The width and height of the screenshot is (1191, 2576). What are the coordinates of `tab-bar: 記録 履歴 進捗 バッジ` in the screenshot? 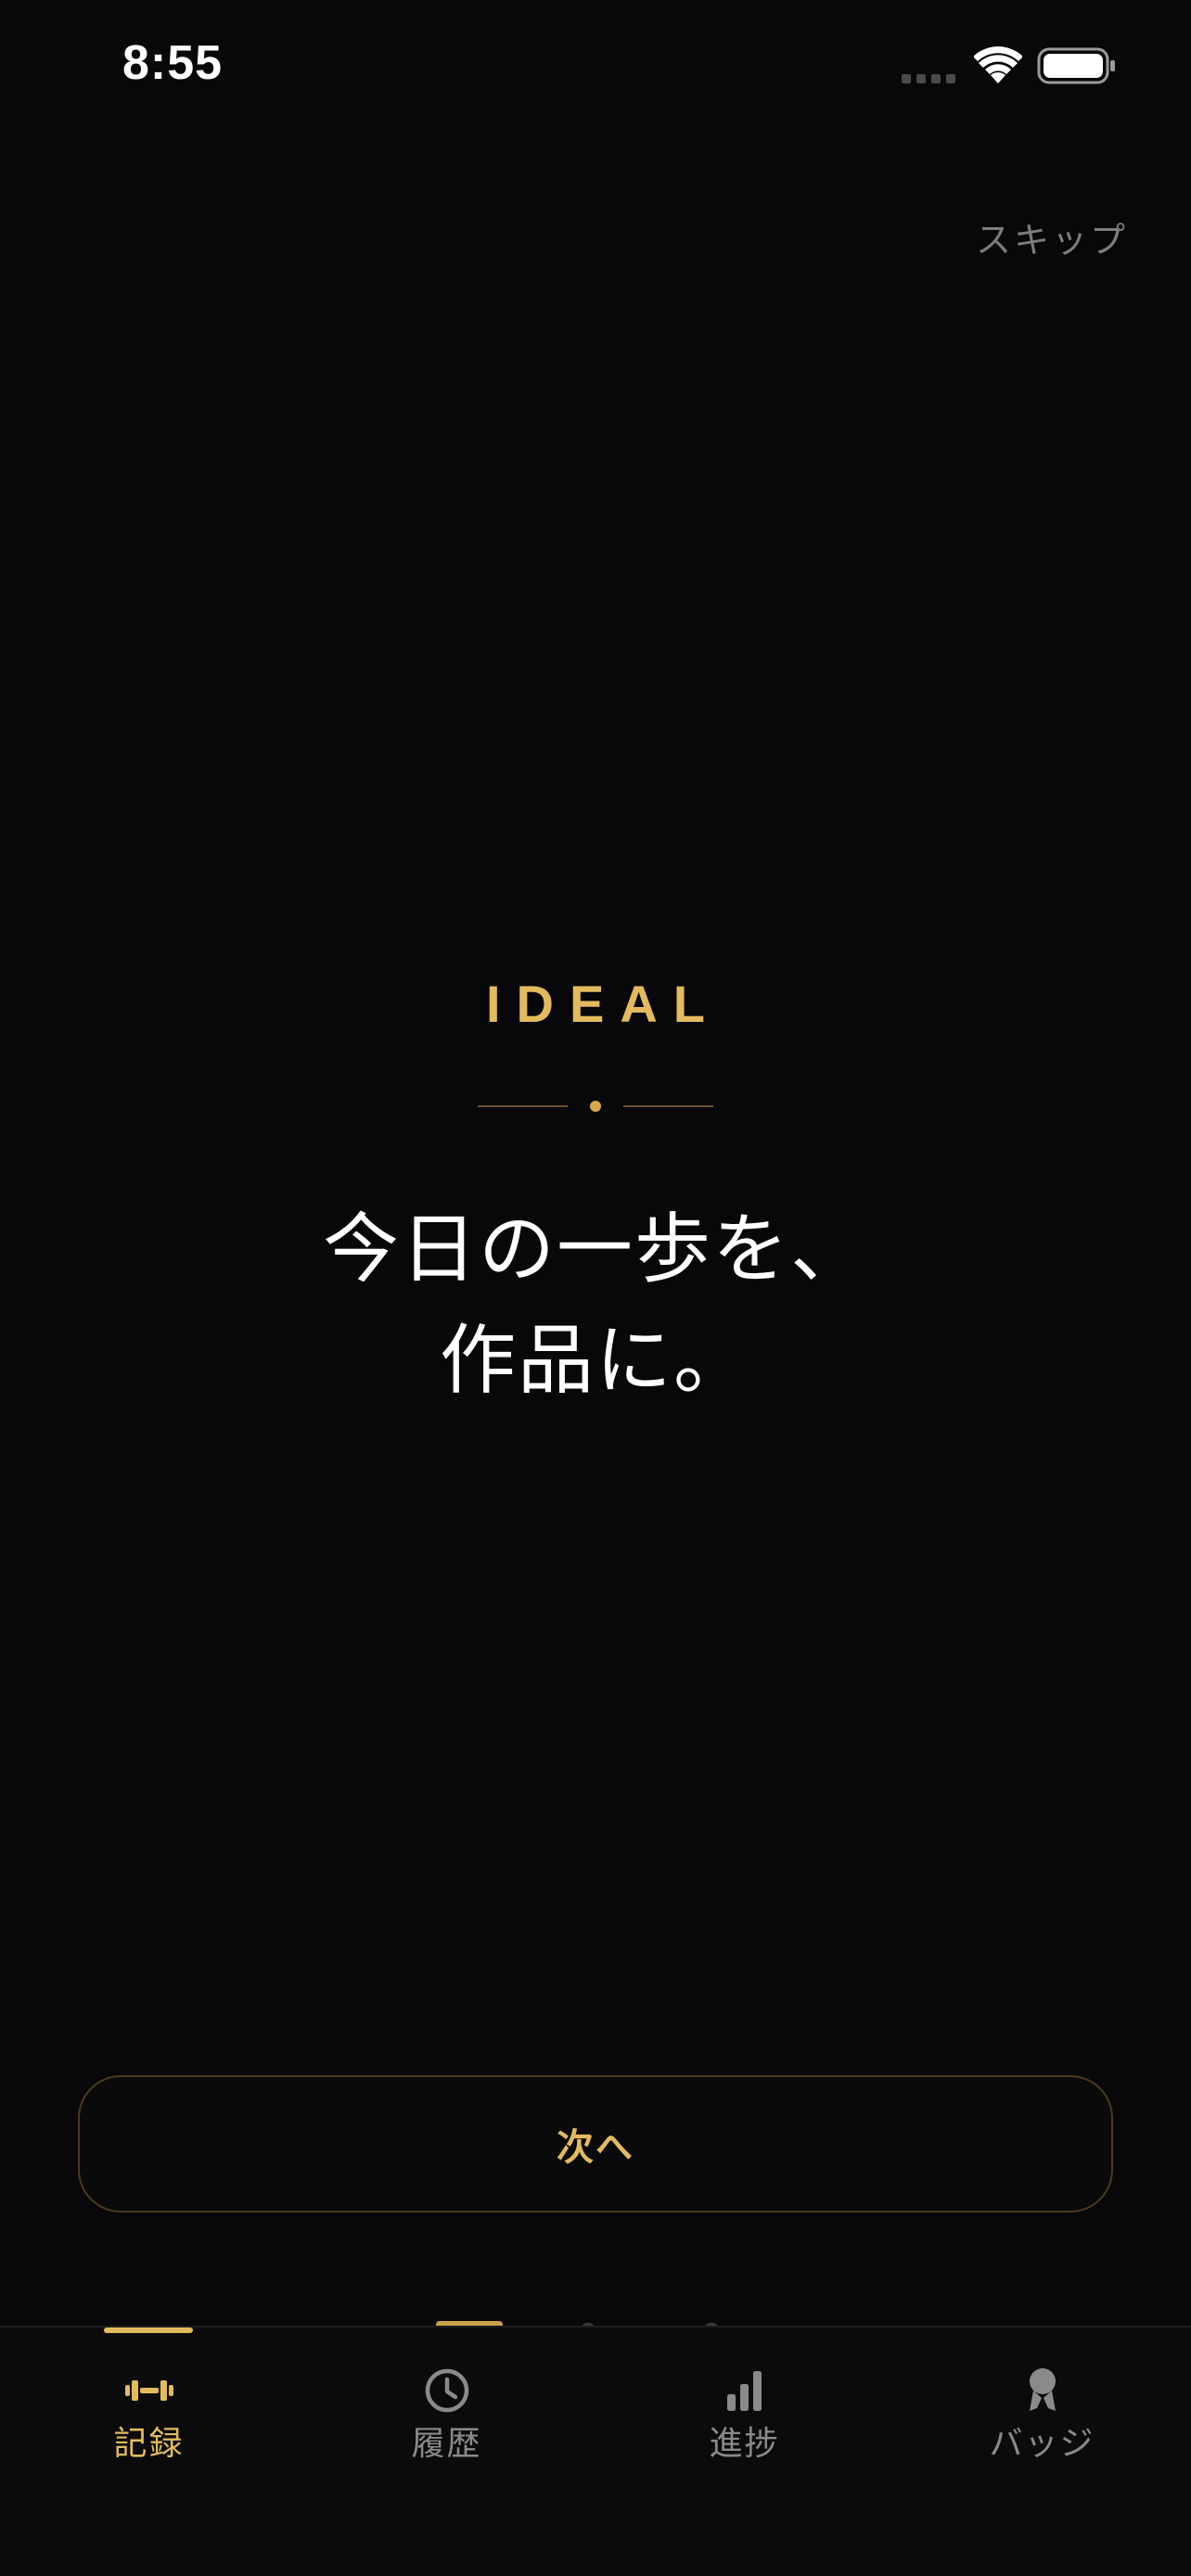 It's located at (595, 2451).